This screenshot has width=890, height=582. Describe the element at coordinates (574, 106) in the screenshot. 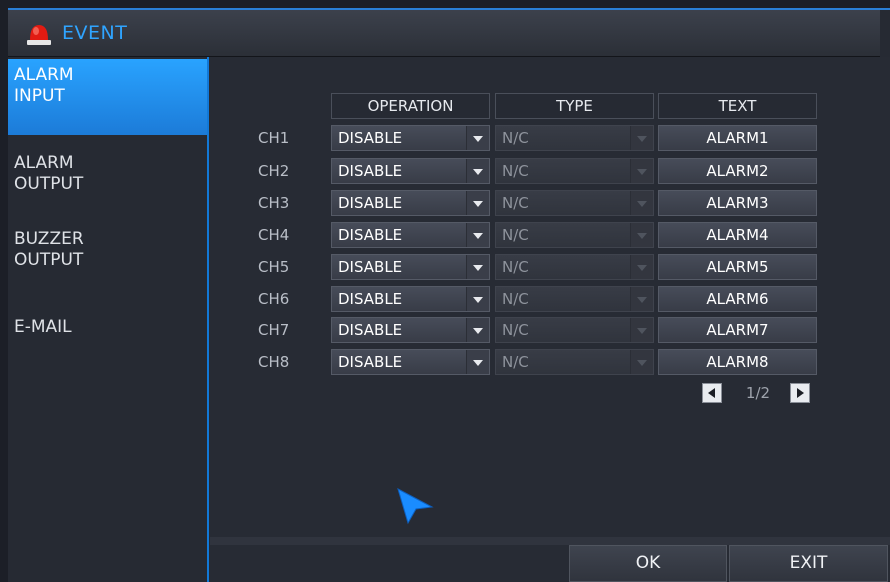

I see `column-header-type: TYPE` at that location.